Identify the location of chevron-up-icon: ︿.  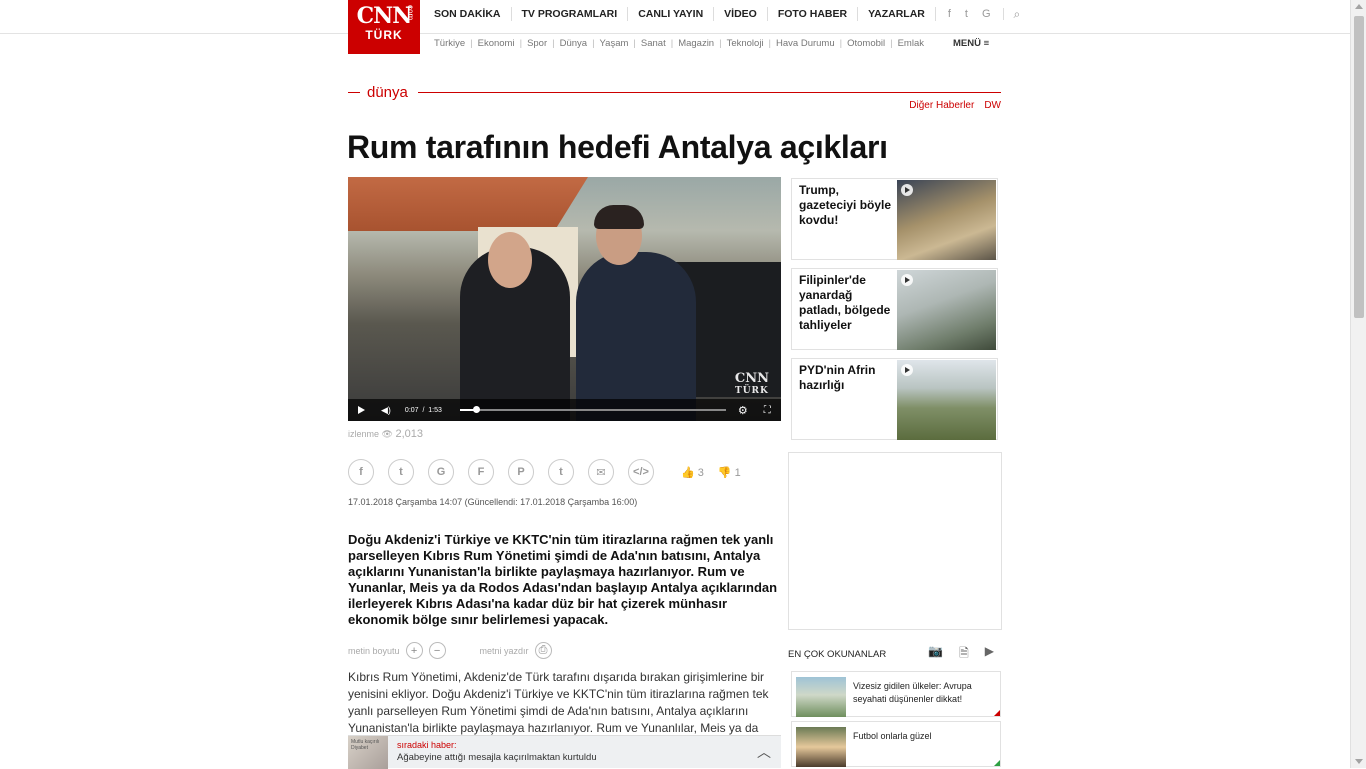
(764, 752).